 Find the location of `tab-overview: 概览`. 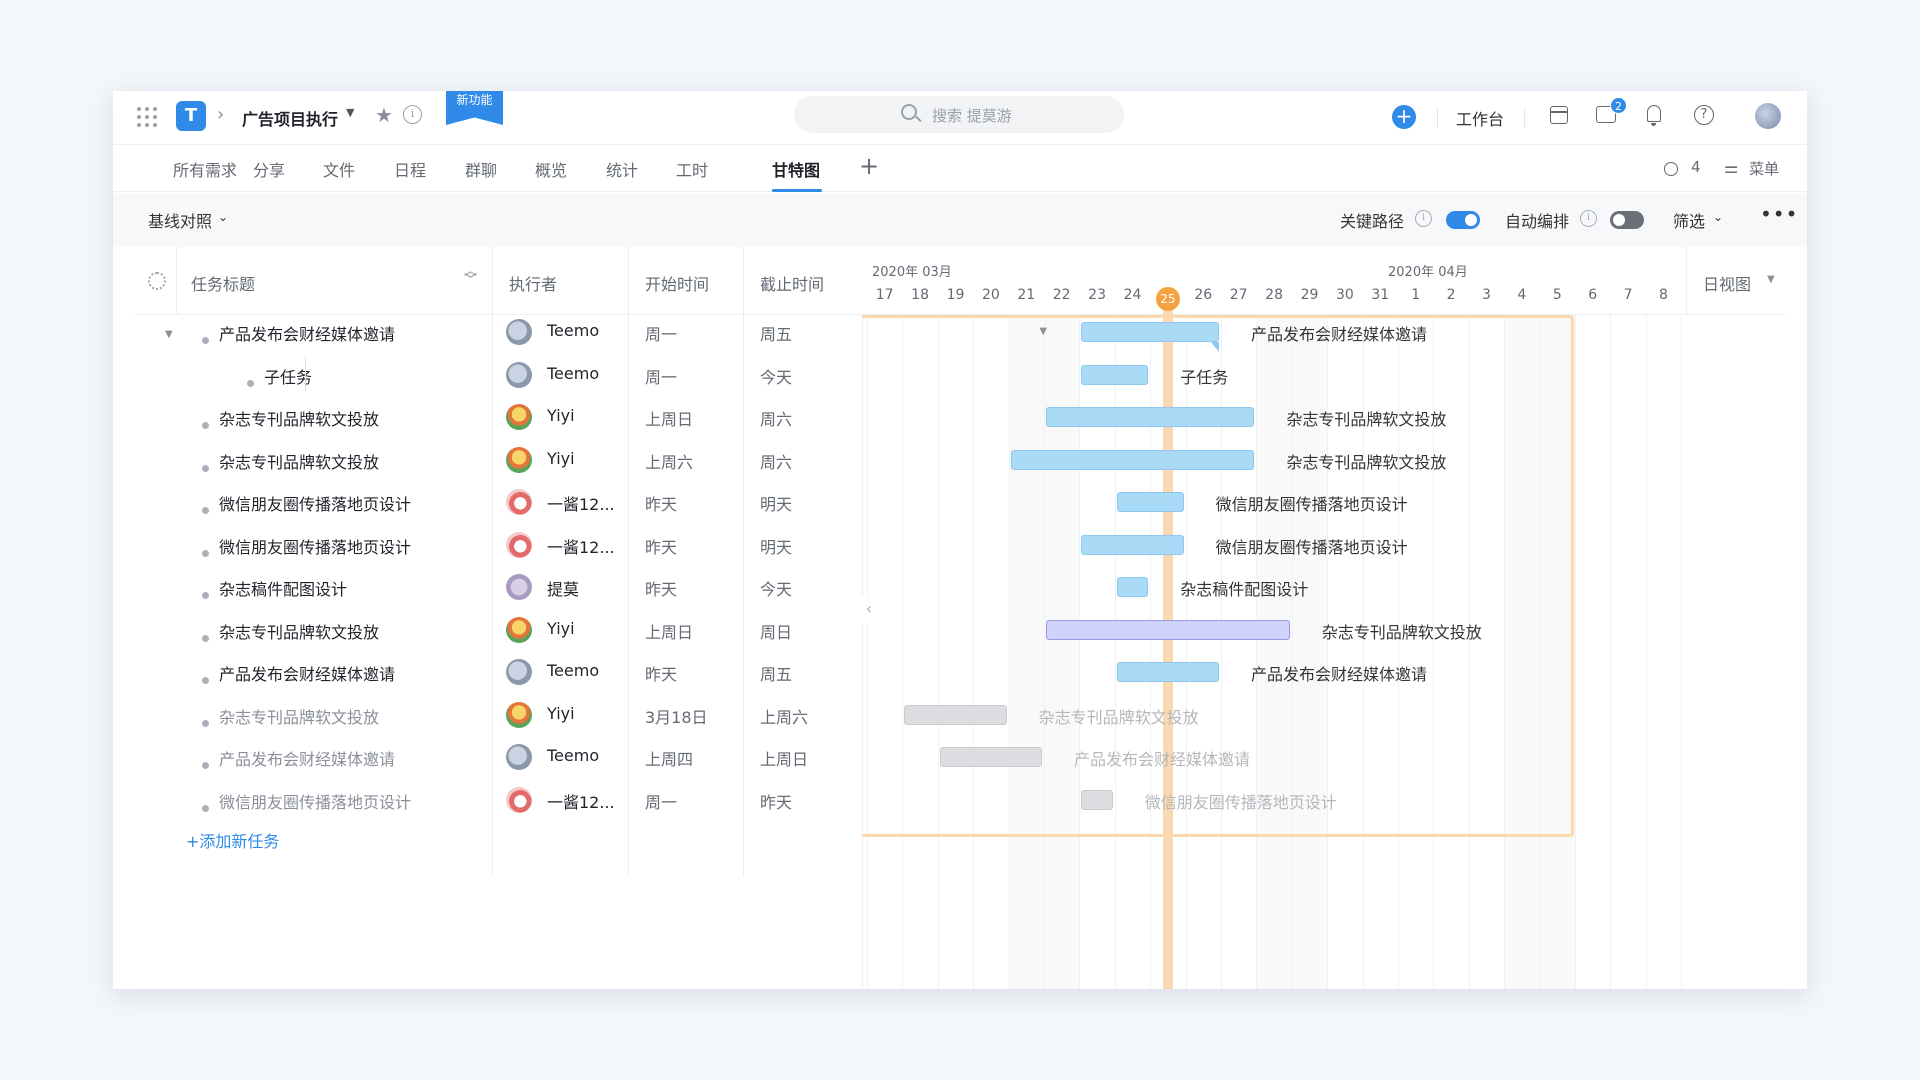

tab-overview: 概览 is located at coordinates (551, 169).